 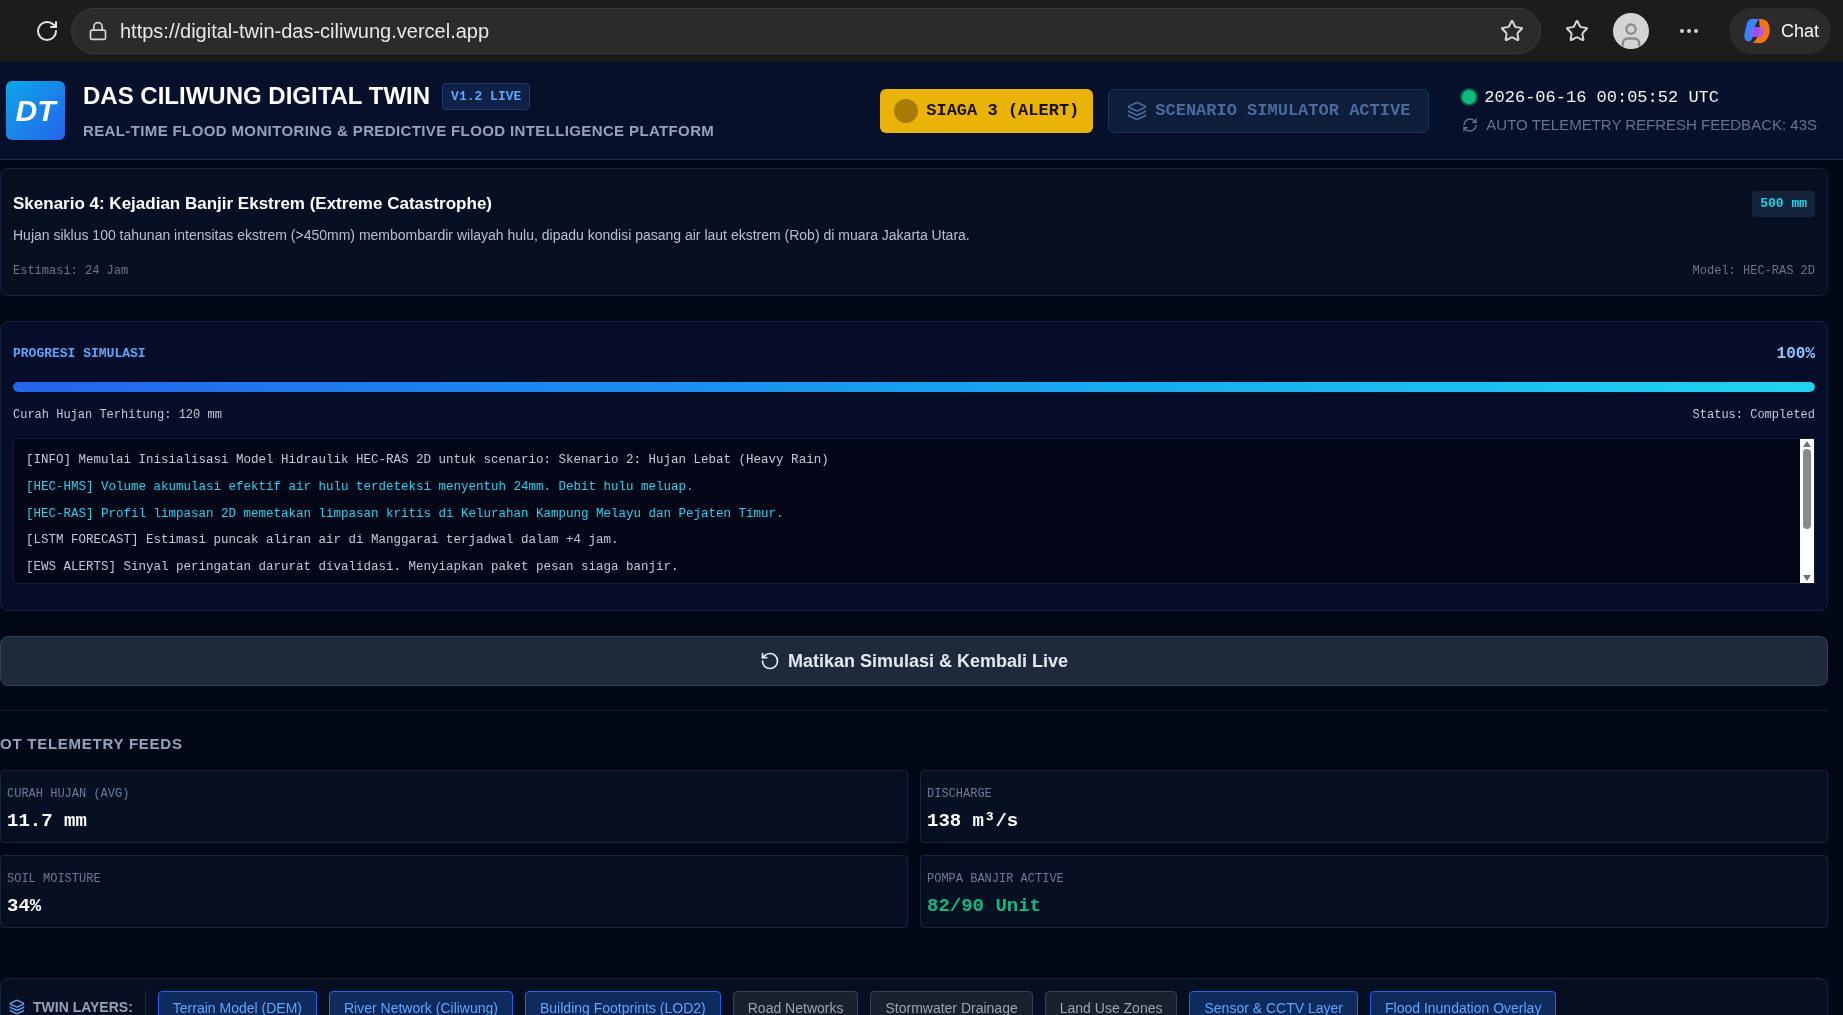 I want to click on layer-toggle: Flood Inundation Overlay, so click(x=1463, y=1002).